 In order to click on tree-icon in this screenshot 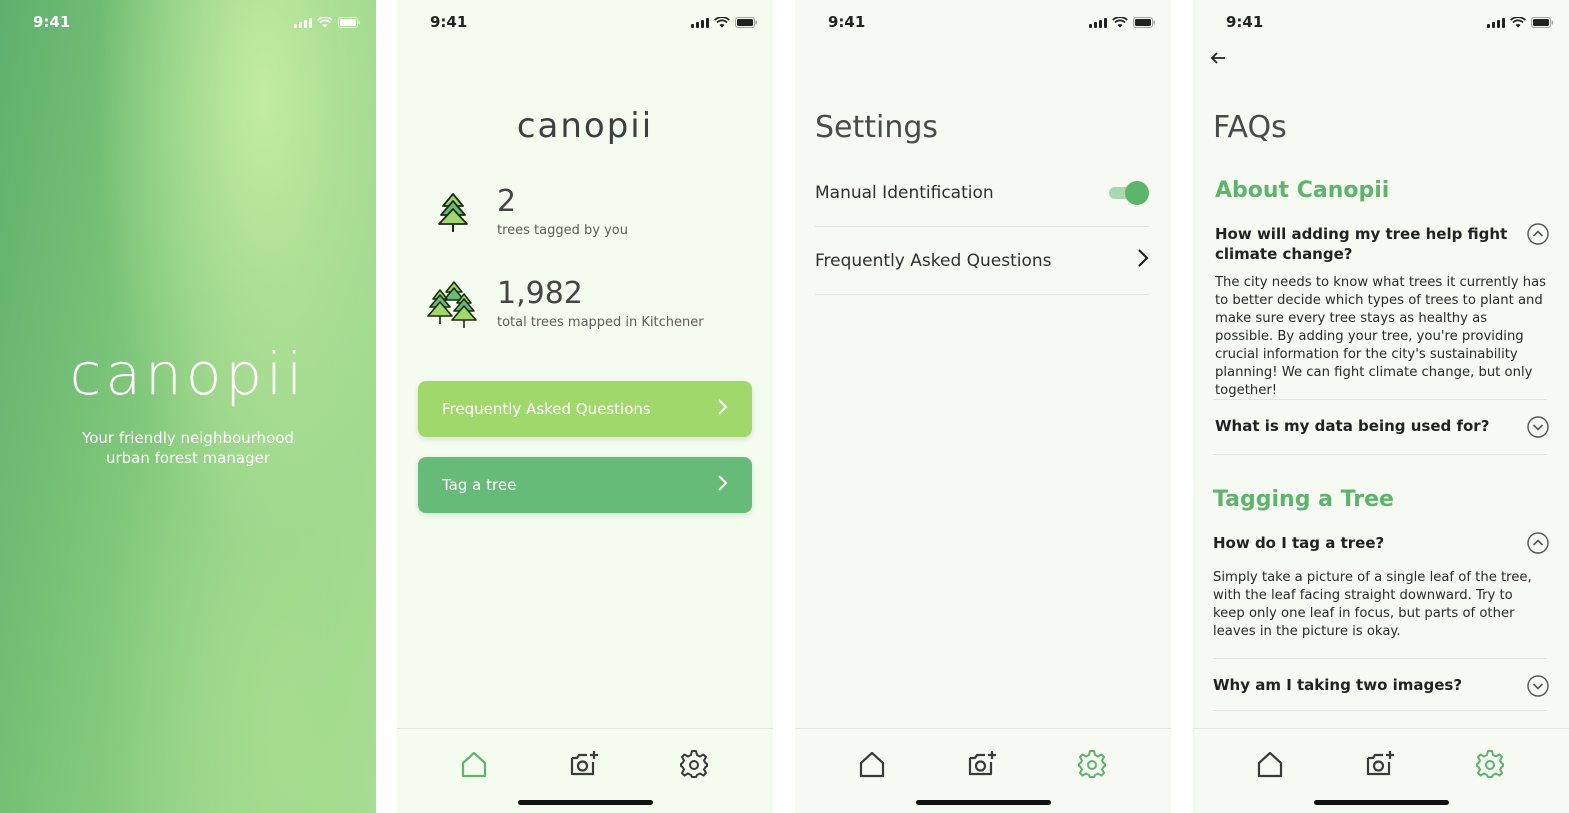, I will do `click(453, 215)`.